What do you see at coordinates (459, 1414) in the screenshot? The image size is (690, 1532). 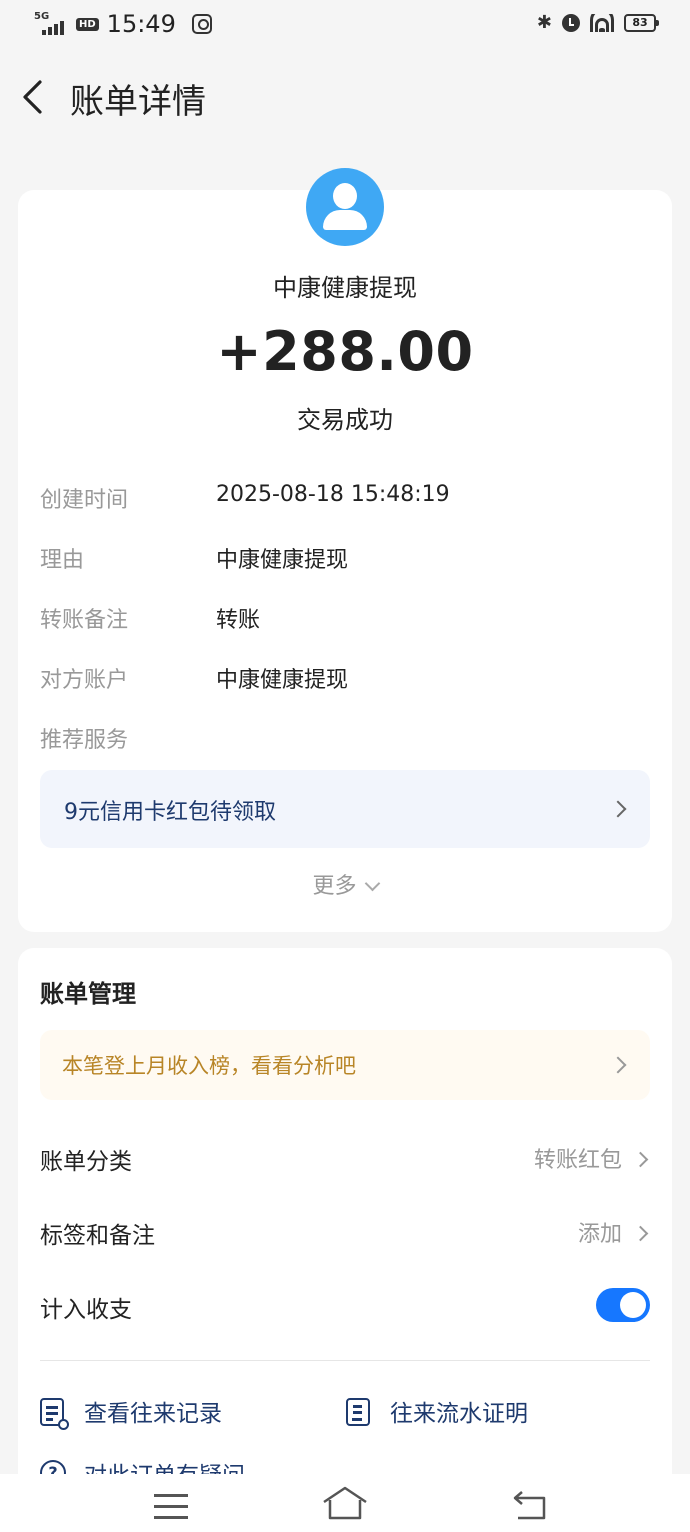 I see `transaction-proof-label: 往来流水证明` at bounding box center [459, 1414].